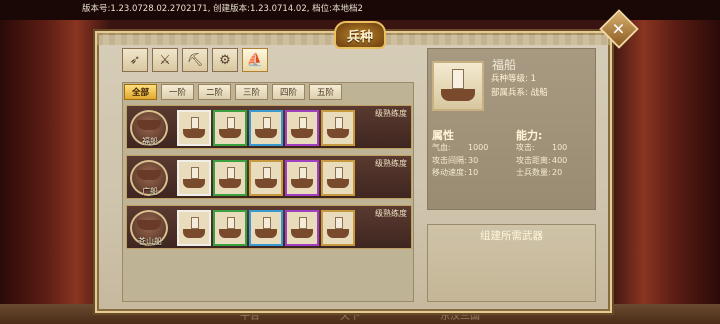 This screenshot has height=324, width=720. I want to click on troop-row: 福船 级熟练度, so click(269, 127).